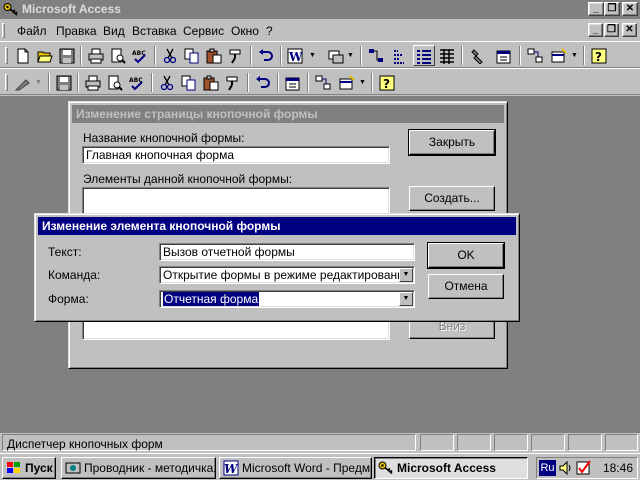  I want to click on new-button, so click(23, 55).